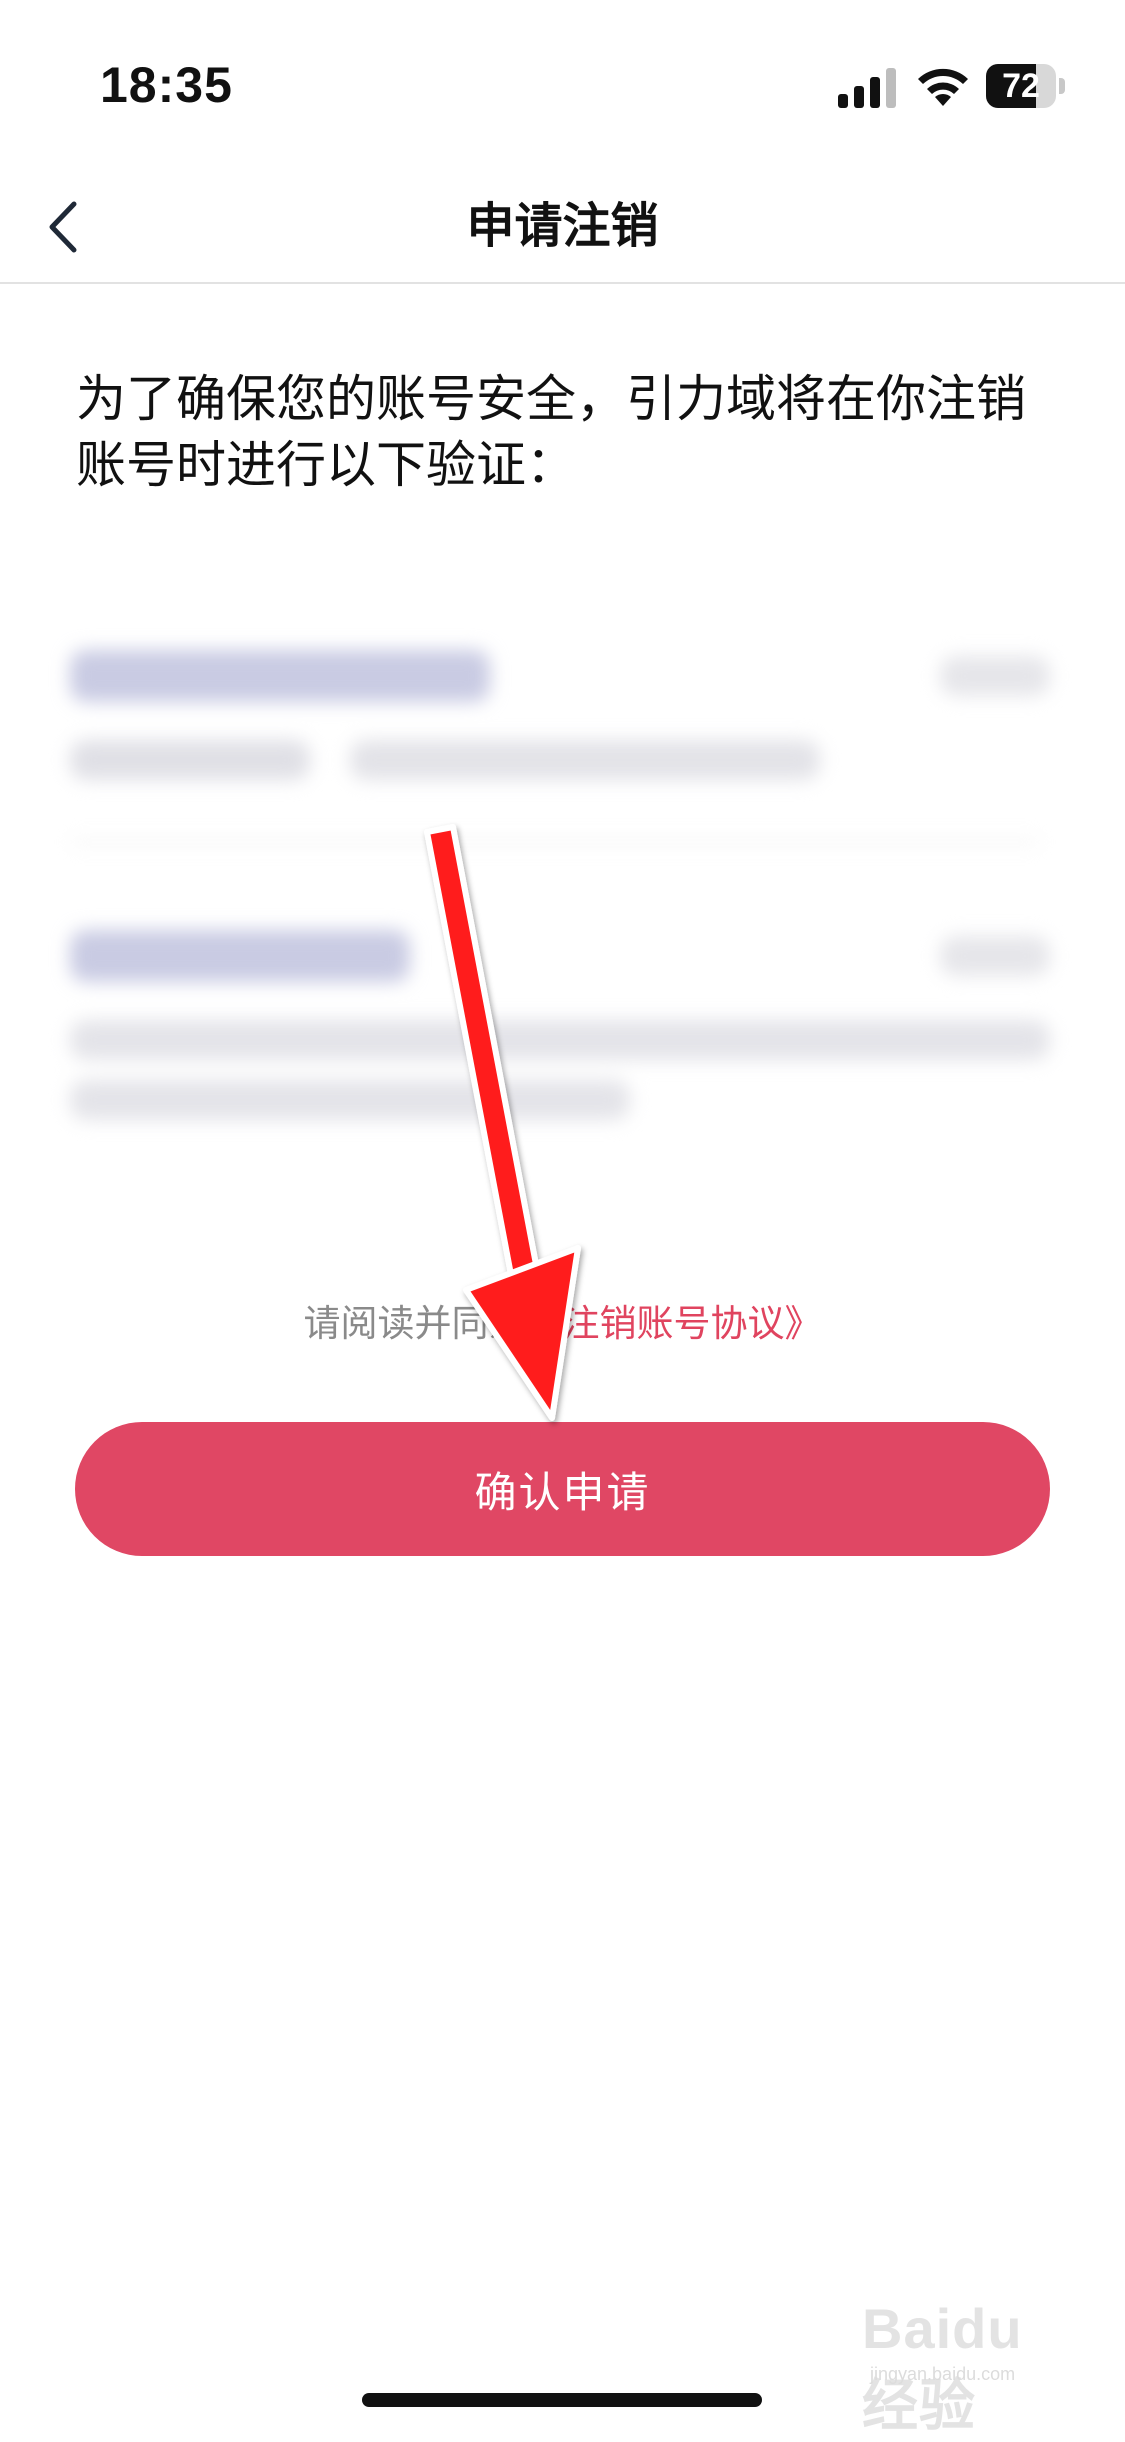  Describe the element at coordinates (1062, 86) in the screenshot. I see `battery-tip` at that location.